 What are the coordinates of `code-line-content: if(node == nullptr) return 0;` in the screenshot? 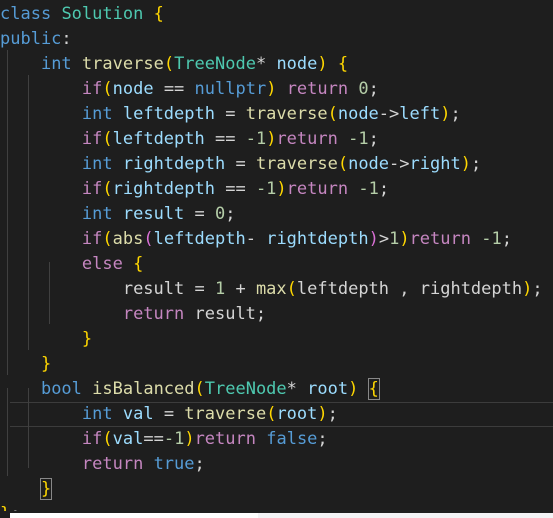 It's located at (276, 89).